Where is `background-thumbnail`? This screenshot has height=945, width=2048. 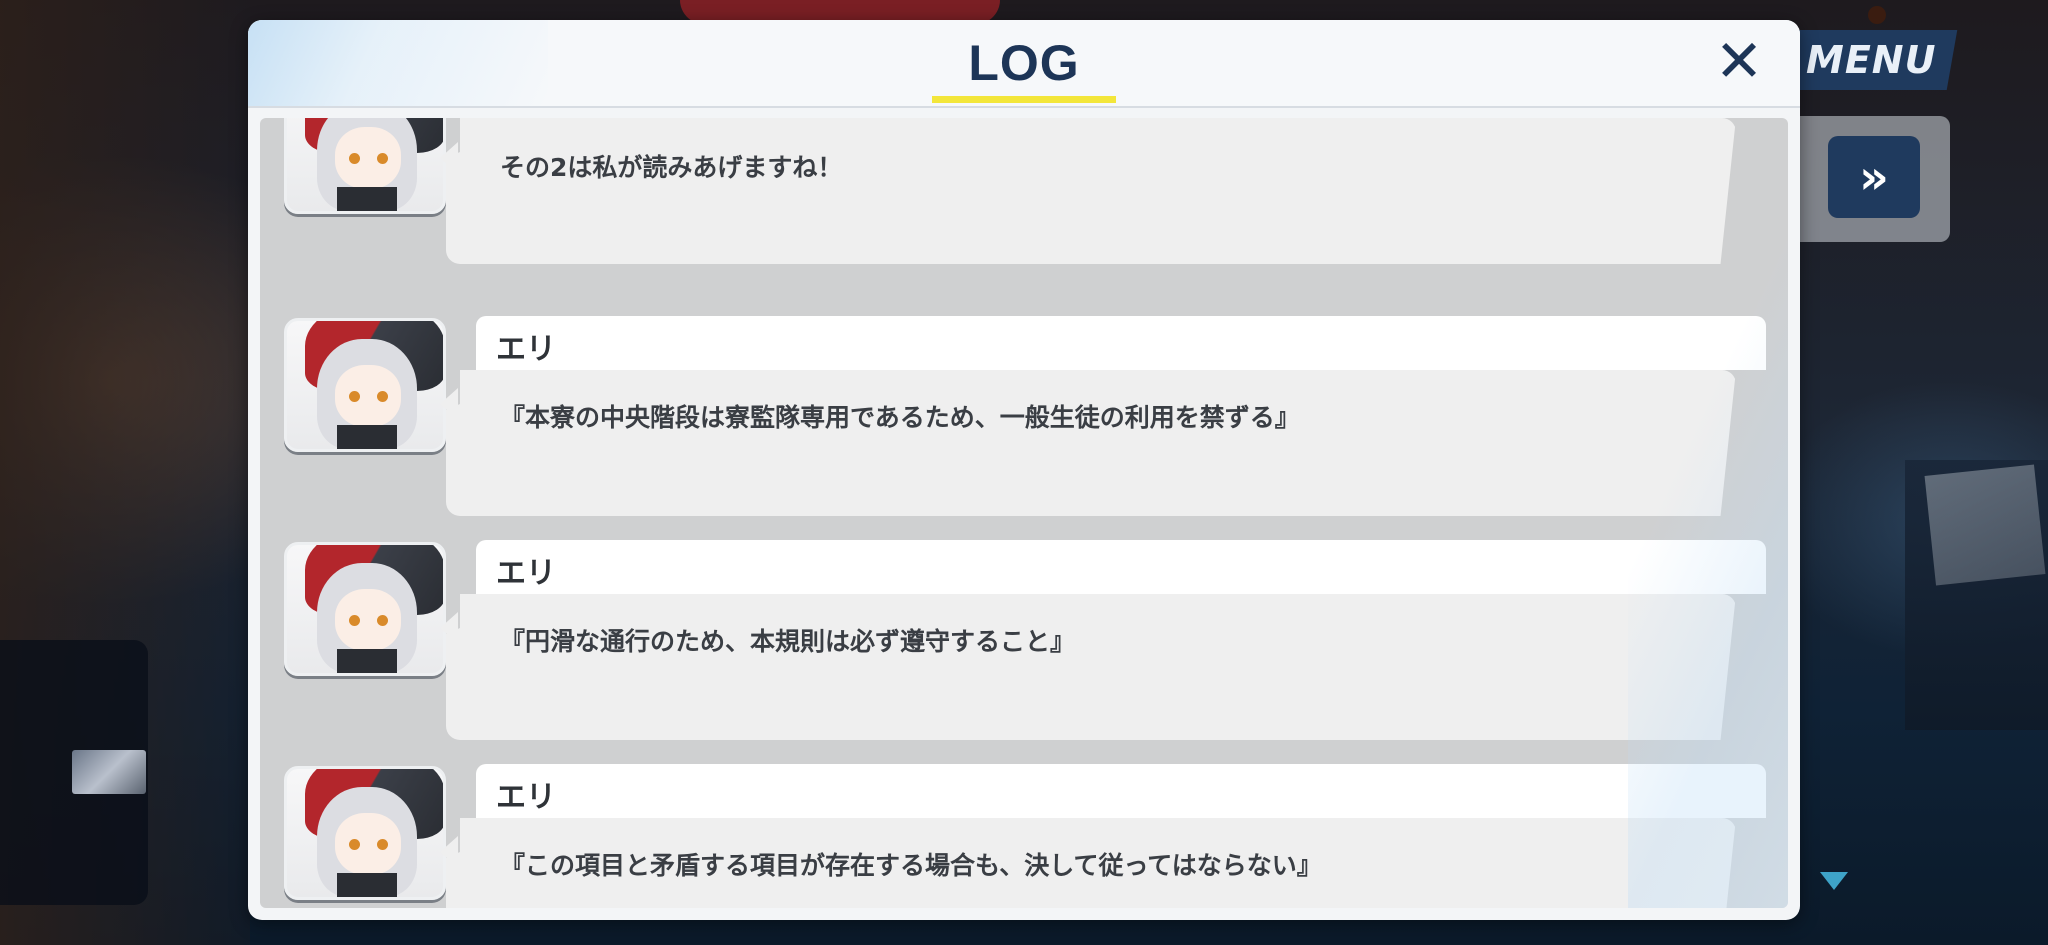 background-thumbnail is located at coordinates (109, 772).